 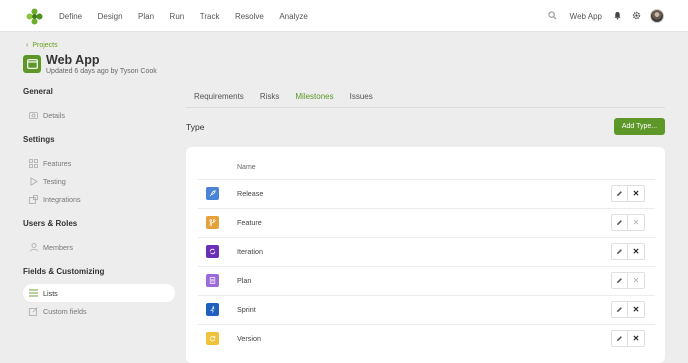 What do you see at coordinates (425, 107) in the screenshot?
I see `tab-divider` at bounding box center [425, 107].